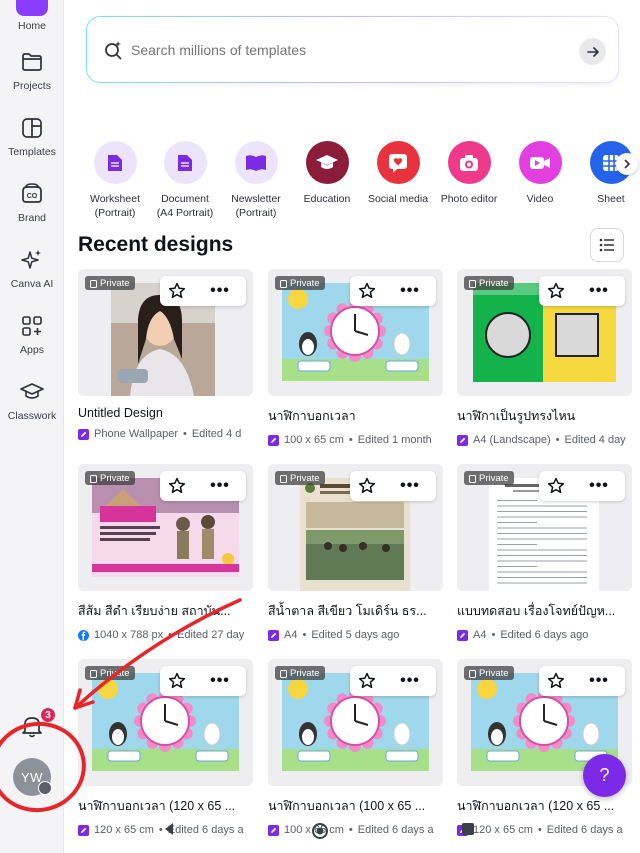 The width and height of the screenshot is (640, 853). Describe the element at coordinates (540, 199) in the screenshot. I see `category-label: Video` at that location.